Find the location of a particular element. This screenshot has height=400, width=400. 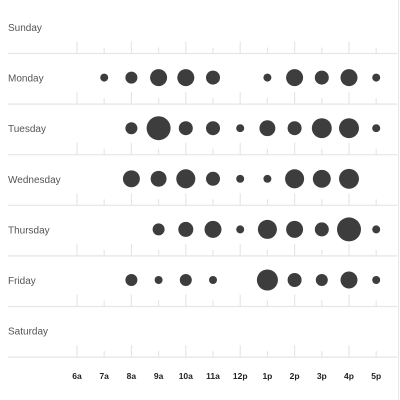

hour-label: 12p is located at coordinates (240, 376).